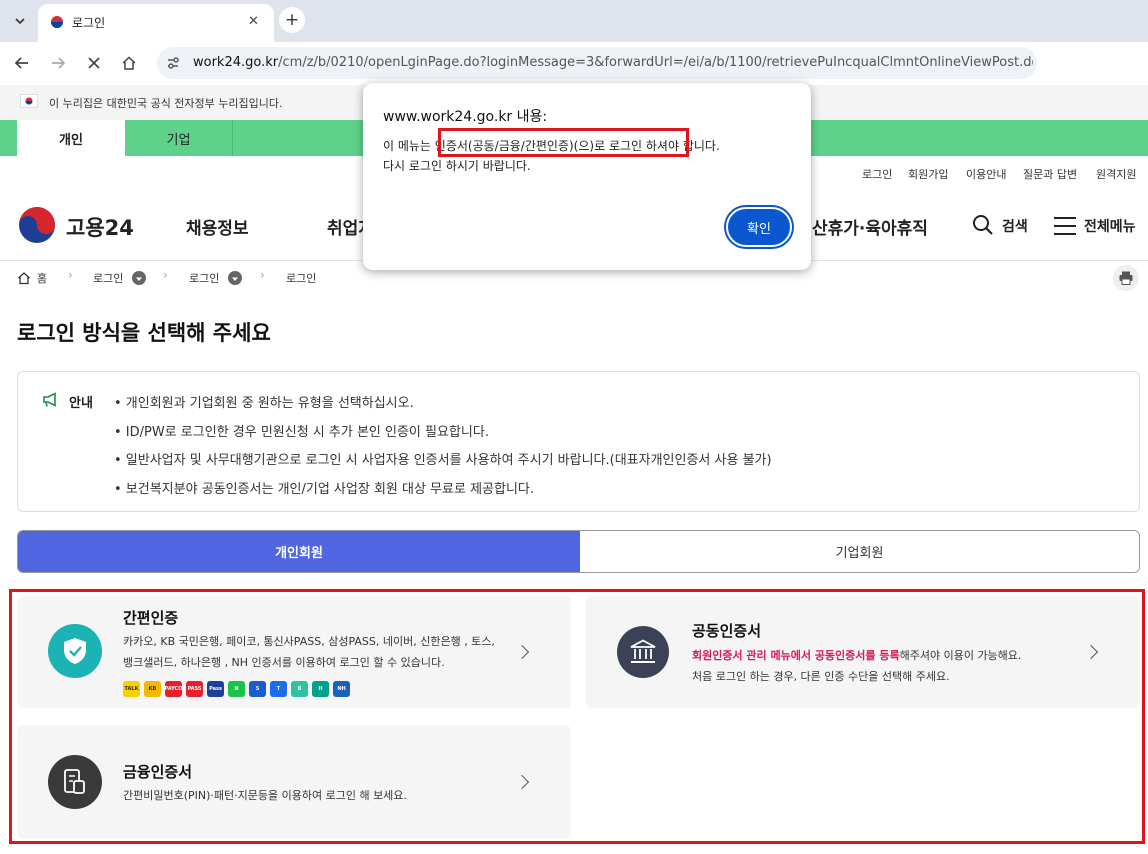 The width and height of the screenshot is (1148, 854). I want to click on util-remote-link: 원격지원, so click(1116, 174).